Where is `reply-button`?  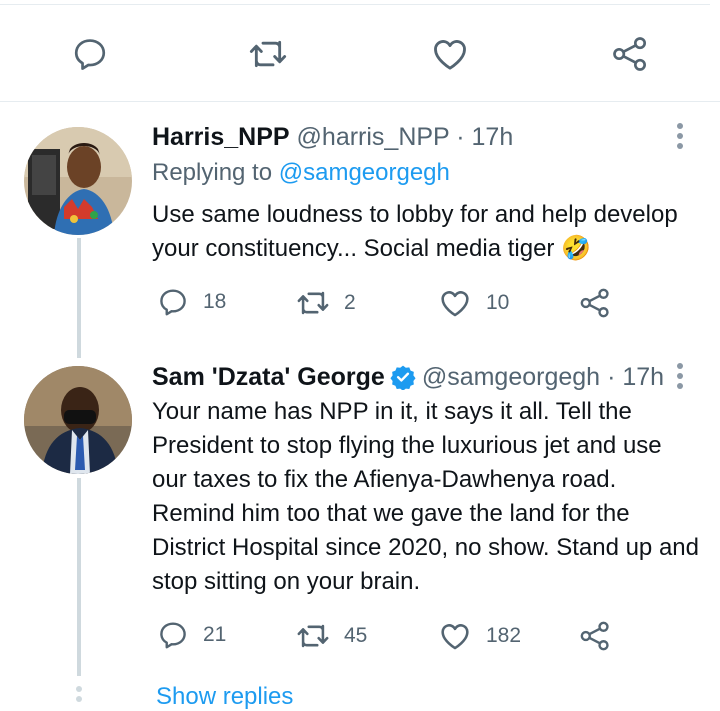
reply-button is located at coordinates (90, 54).